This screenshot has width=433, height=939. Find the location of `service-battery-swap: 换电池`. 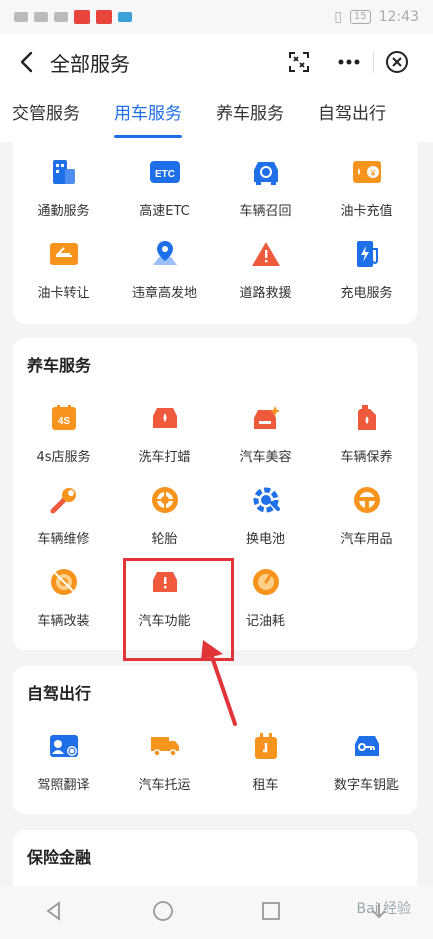

service-battery-swap: 换电池 is located at coordinates (265, 517).